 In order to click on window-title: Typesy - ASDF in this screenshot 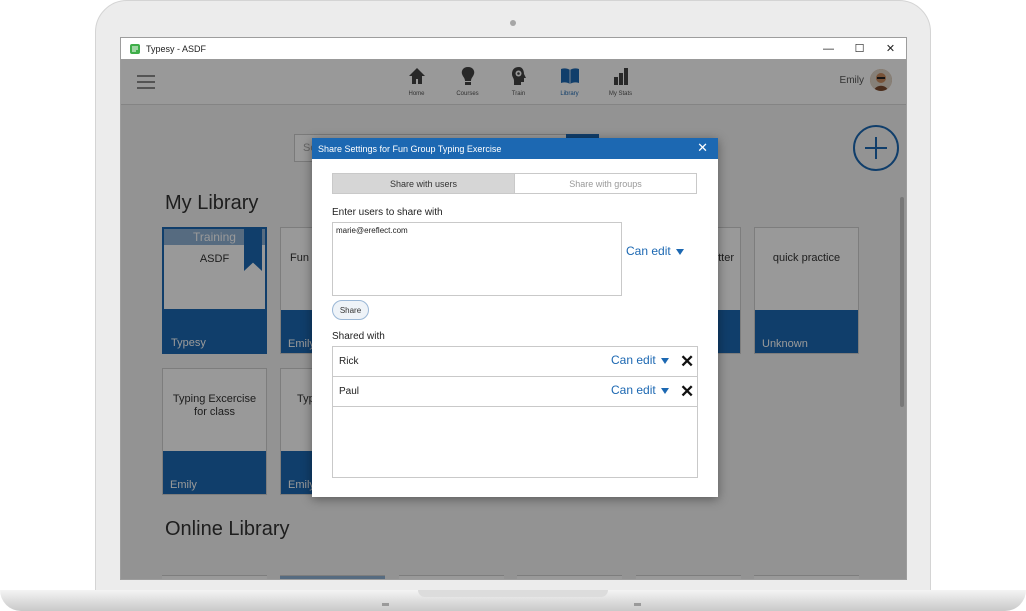, I will do `click(176, 48)`.